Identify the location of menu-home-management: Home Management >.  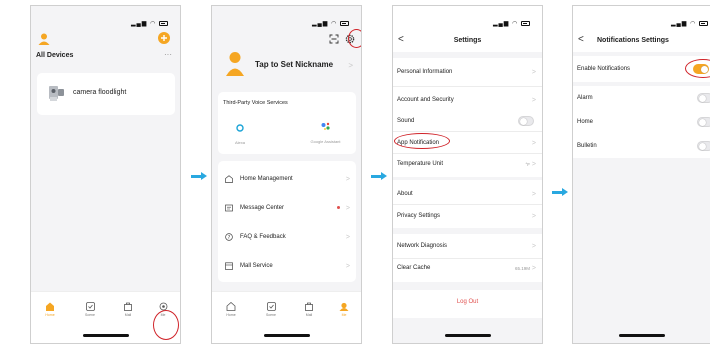
(287, 179).